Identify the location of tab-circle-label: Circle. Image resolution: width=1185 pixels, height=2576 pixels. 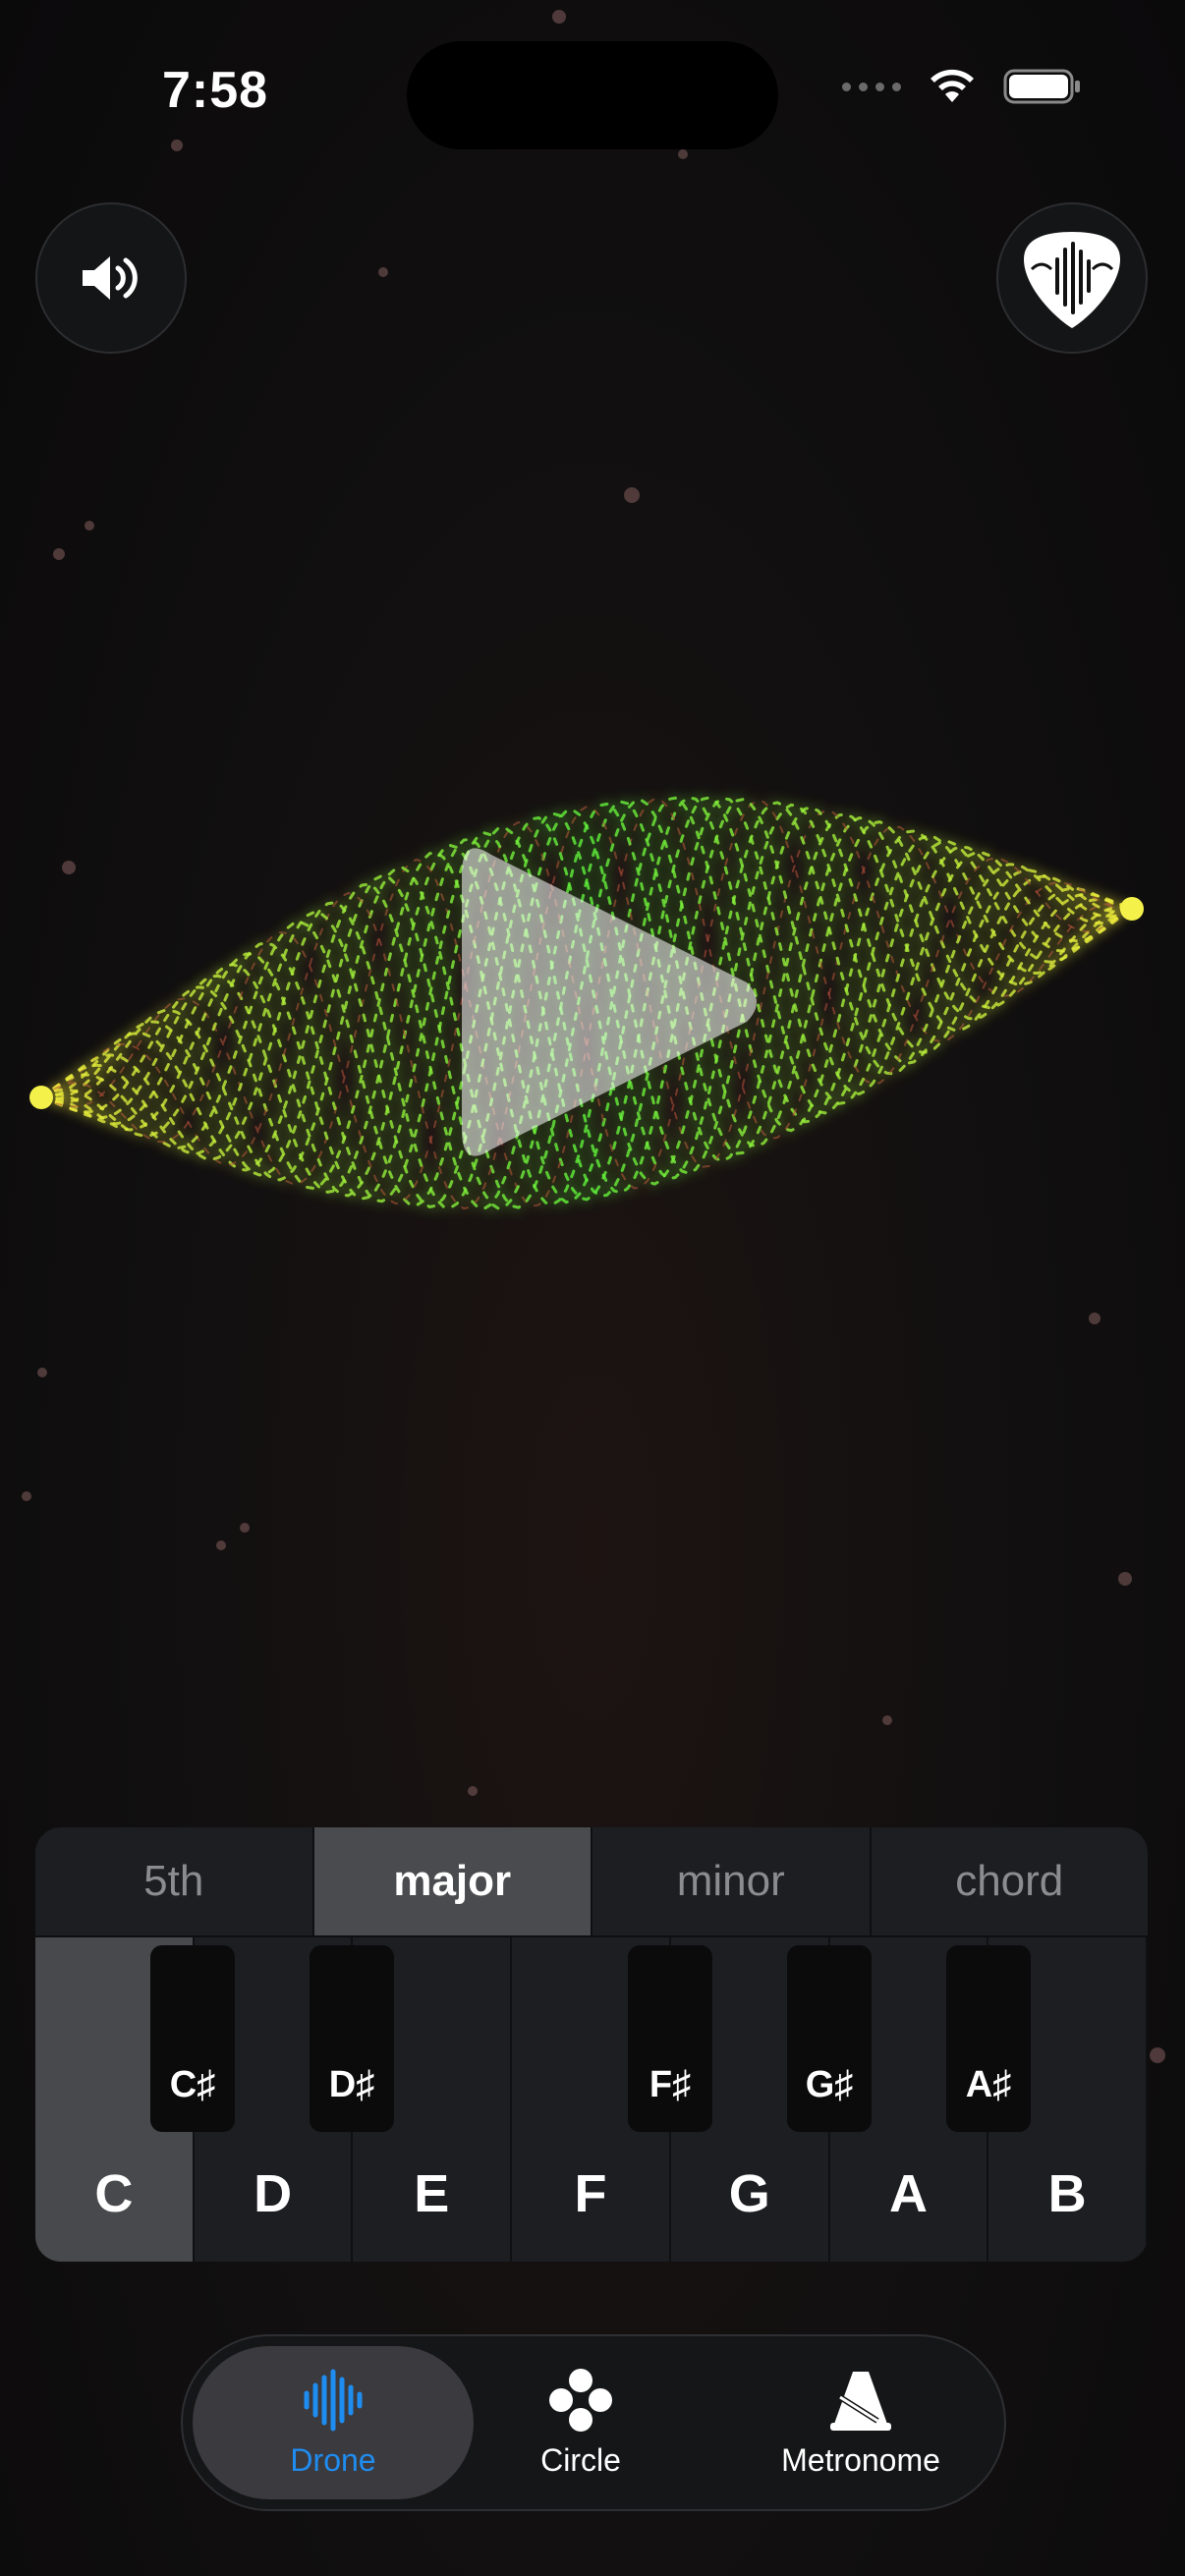
(581, 2459).